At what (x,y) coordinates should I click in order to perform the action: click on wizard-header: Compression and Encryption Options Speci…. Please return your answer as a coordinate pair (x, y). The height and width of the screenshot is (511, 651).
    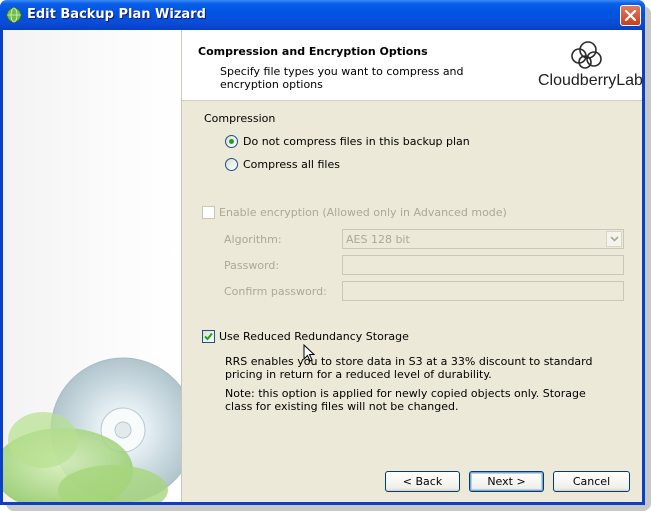
    Looking at the image, I should click on (412, 65).